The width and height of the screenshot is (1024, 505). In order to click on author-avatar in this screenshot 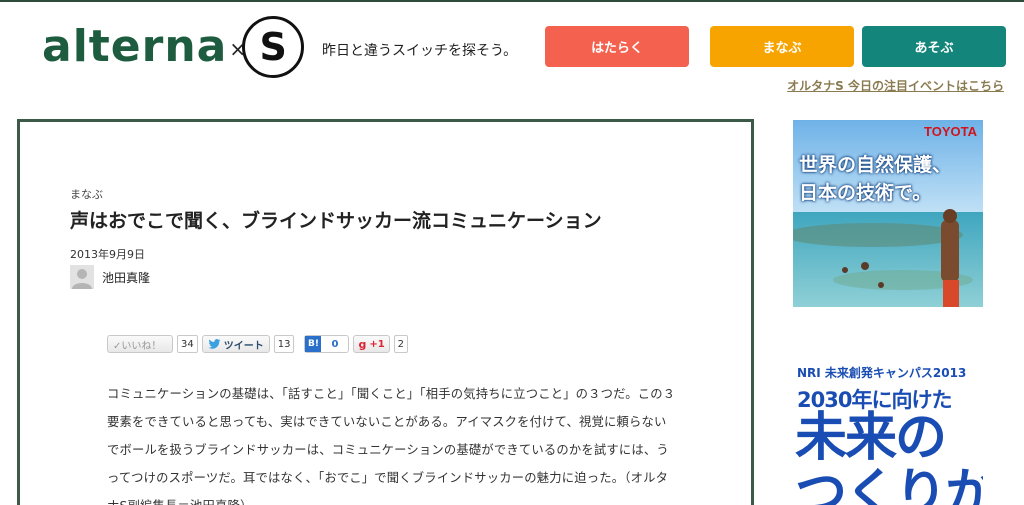, I will do `click(82, 277)`.